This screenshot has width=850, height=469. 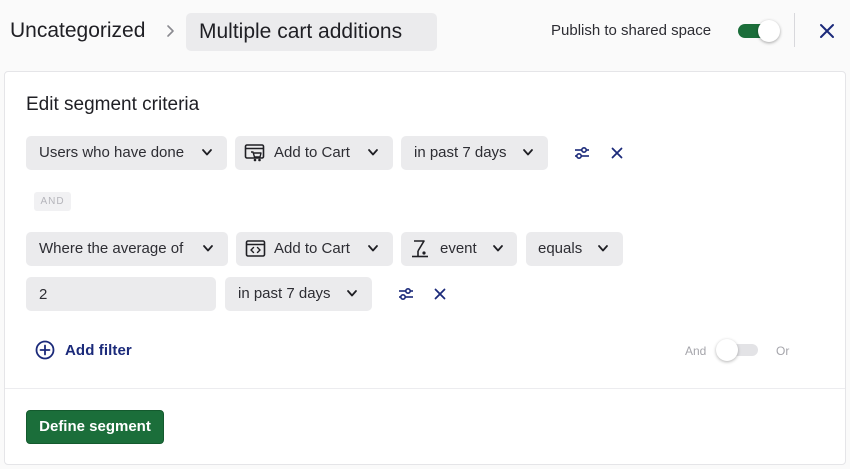 I want to click on segment-title-field: Multiple cart additions, so click(x=311, y=32).